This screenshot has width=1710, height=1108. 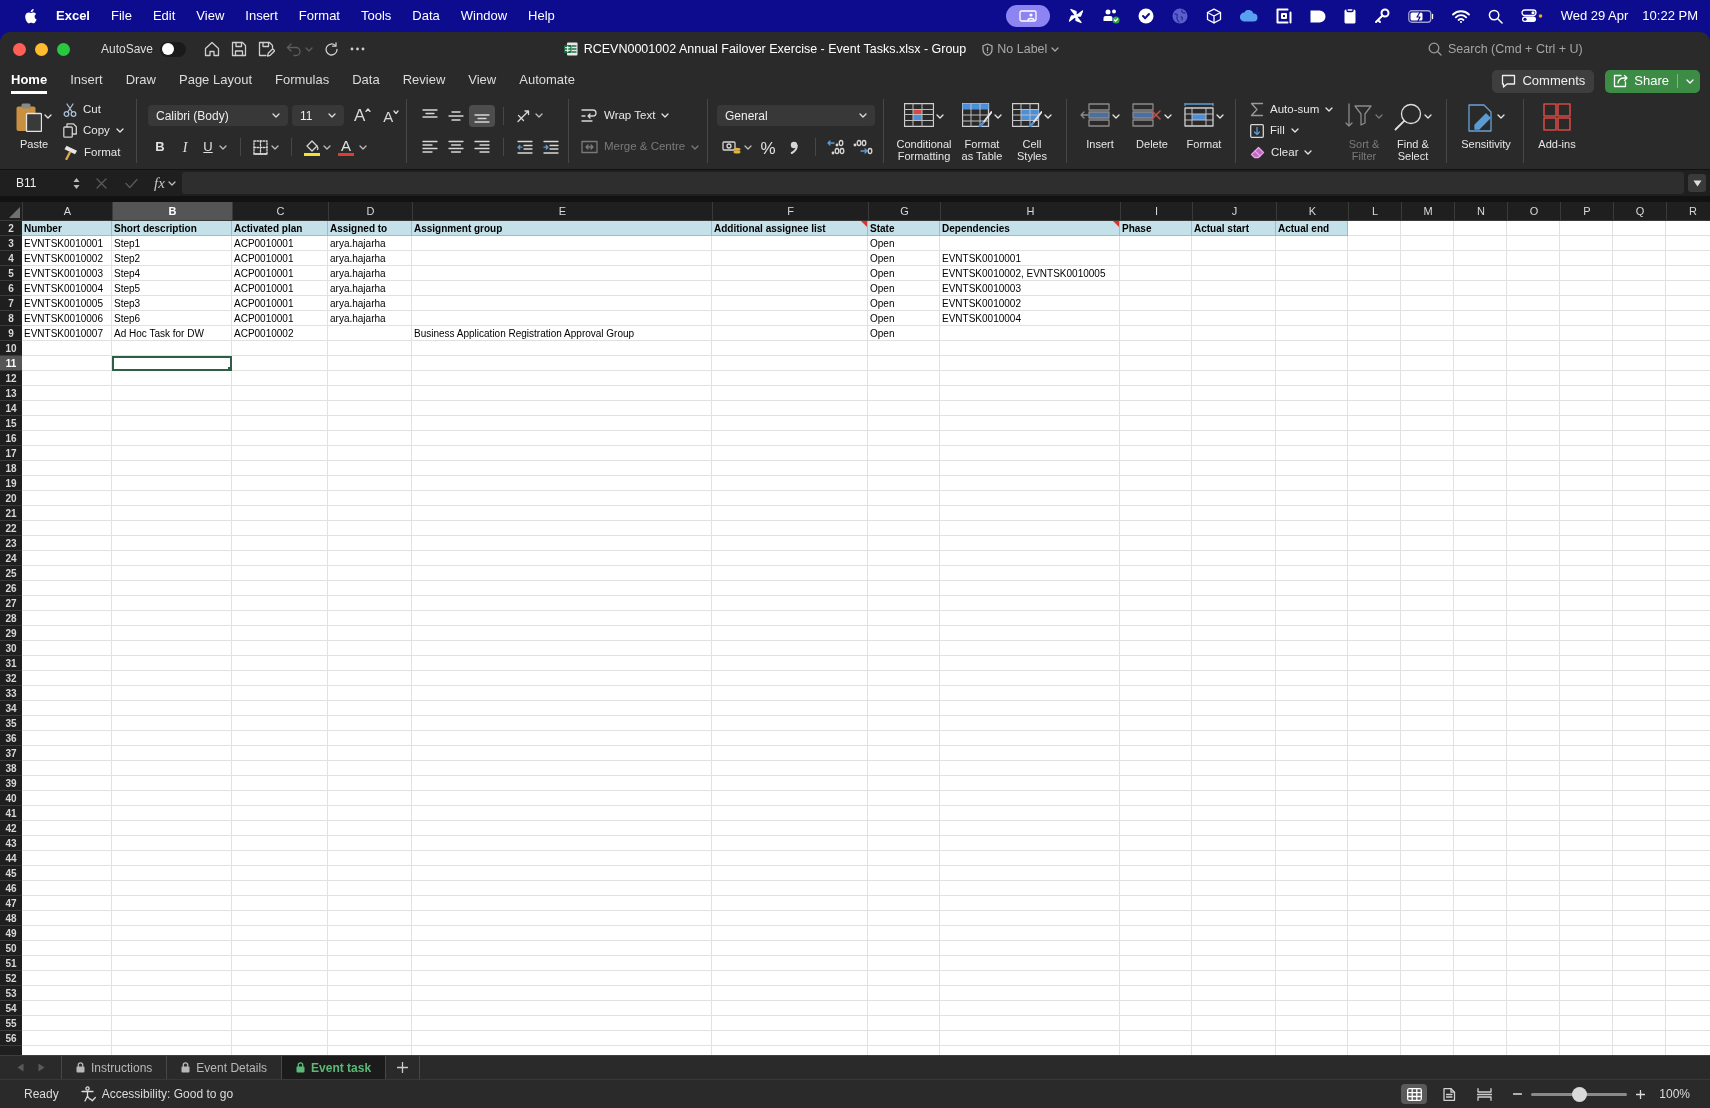 What do you see at coordinates (93, 131) in the screenshot?
I see `copy-button: Copy` at bounding box center [93, 131].